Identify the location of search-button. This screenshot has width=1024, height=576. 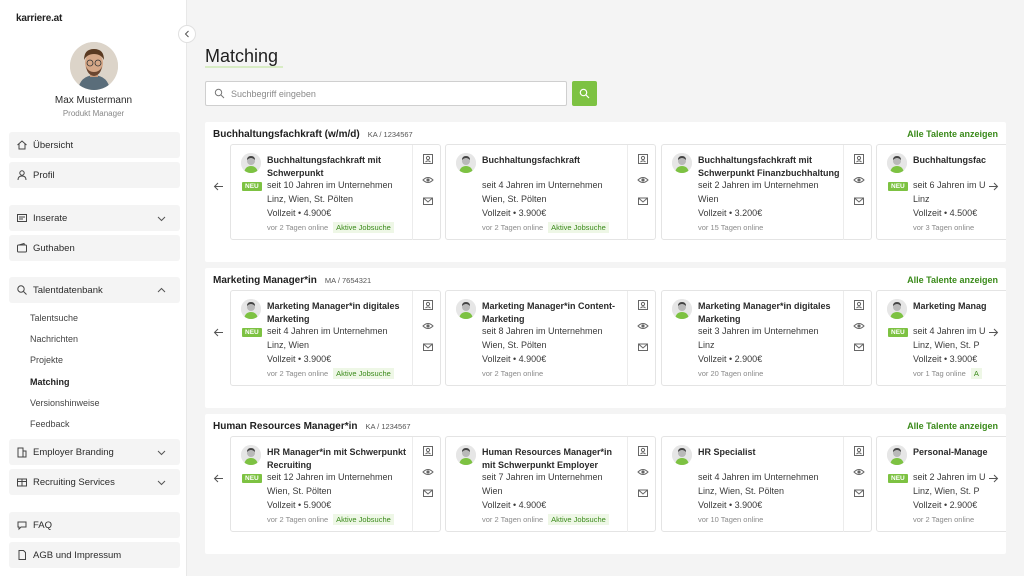
(584, 93).